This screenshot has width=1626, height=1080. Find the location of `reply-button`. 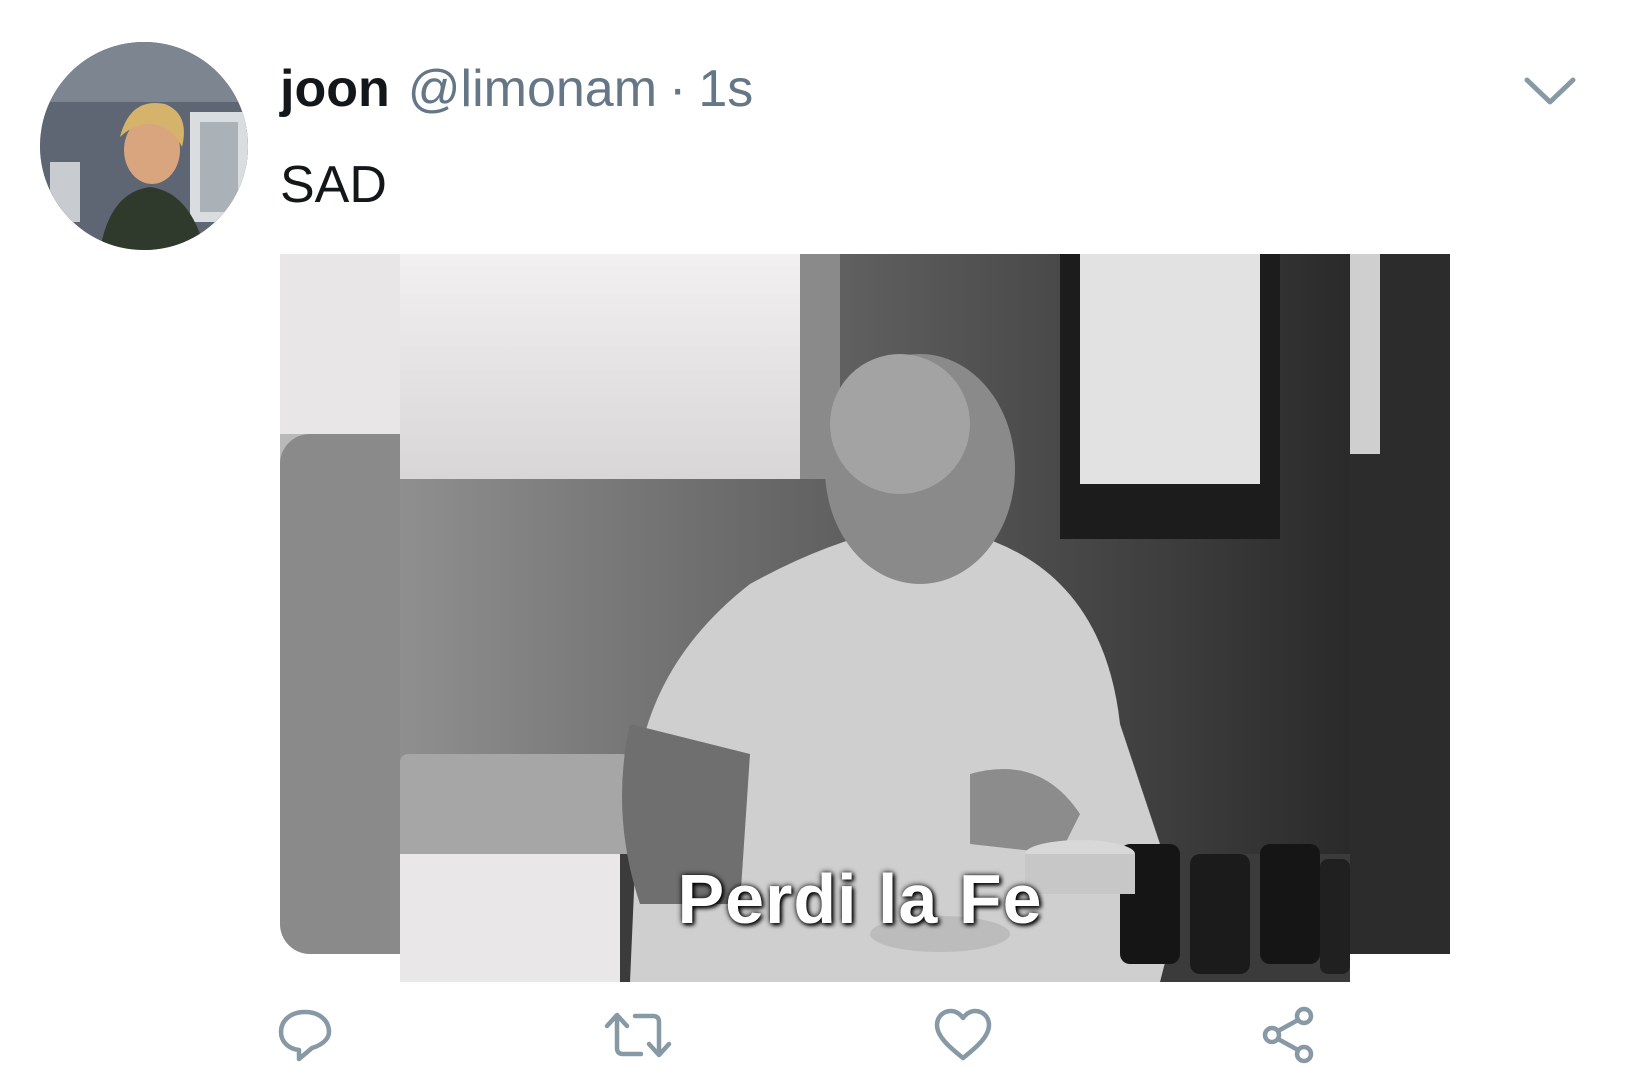

reply-button is located at coordinates (305, 1035).